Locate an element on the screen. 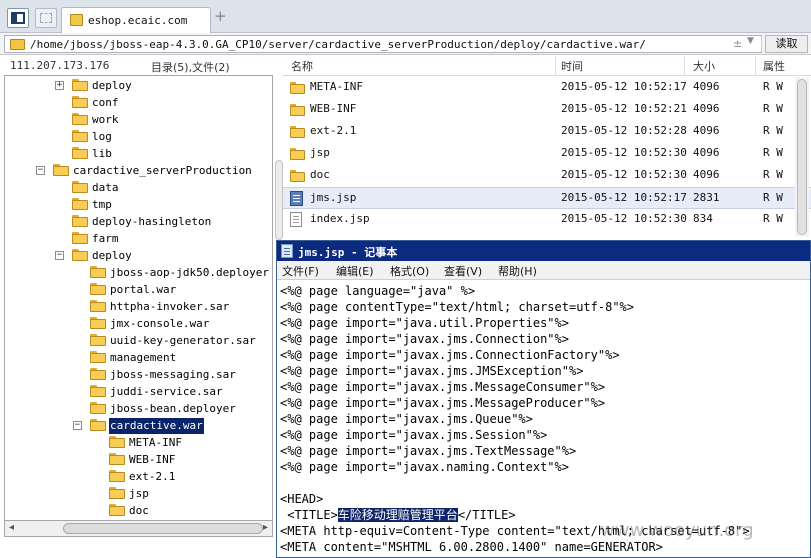 This screenshot has width=811, height=558. column-header-time: 时间 is located at coordinates (572, 66).